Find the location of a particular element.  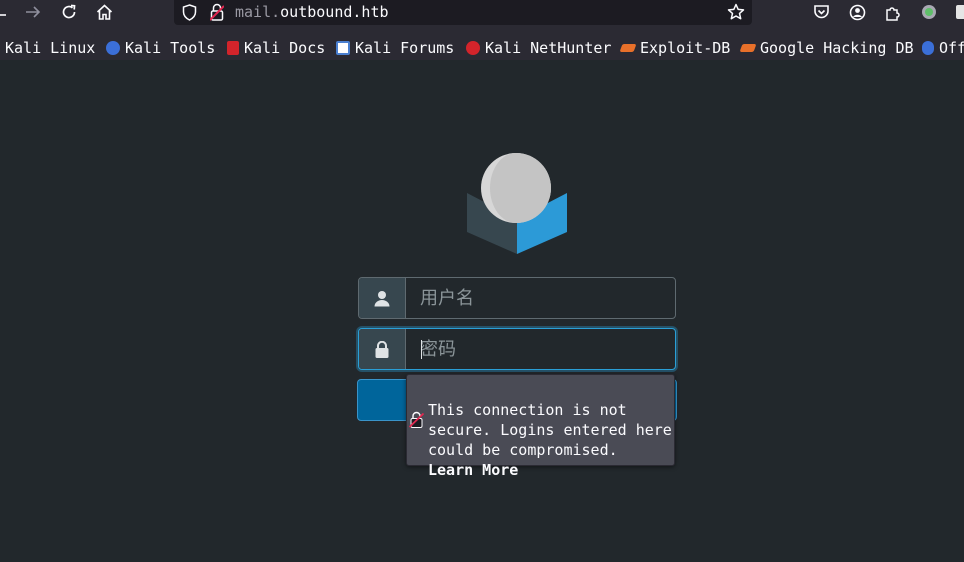

bookmark-exploit-db: Exploit-DB is located at coordinates (675, 48).